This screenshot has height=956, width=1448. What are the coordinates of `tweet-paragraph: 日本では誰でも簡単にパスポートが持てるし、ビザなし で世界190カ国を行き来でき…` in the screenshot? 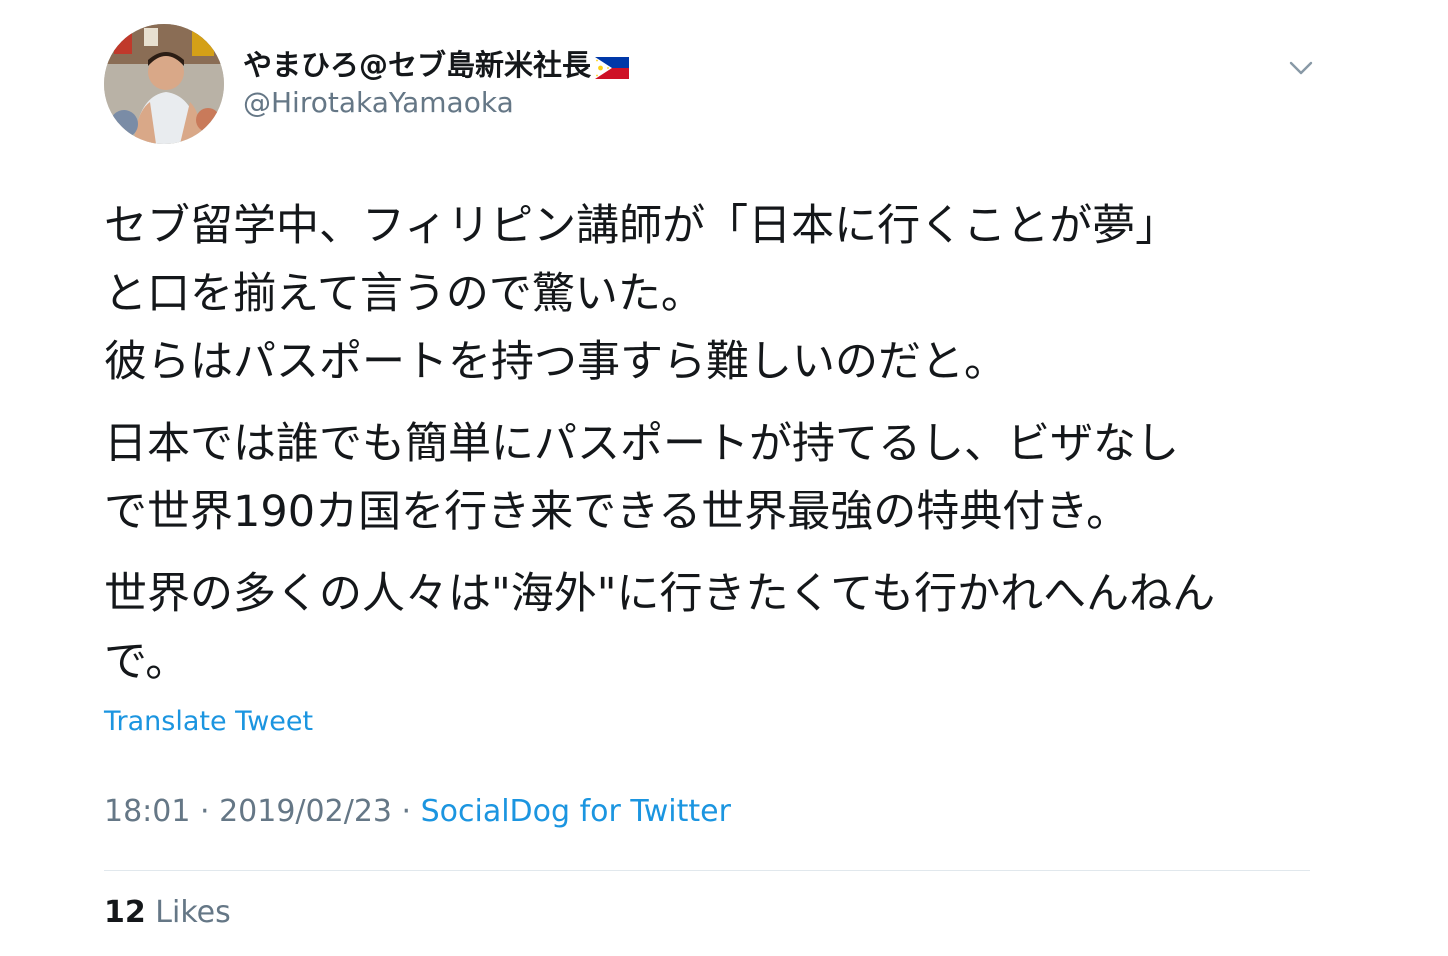 It's located at (724, 478).